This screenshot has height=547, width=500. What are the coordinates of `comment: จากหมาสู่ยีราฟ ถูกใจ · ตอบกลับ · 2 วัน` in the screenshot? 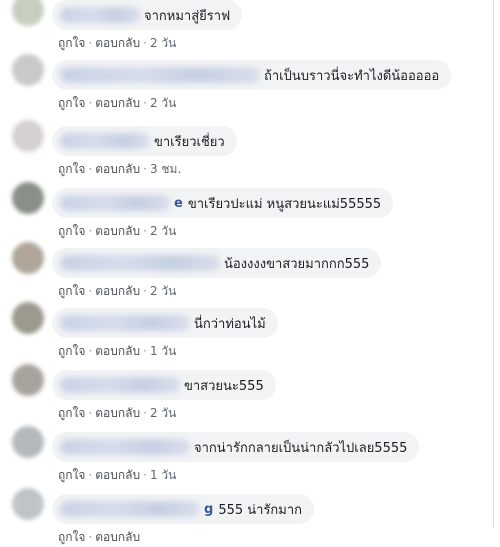 It's located at (247, 26).